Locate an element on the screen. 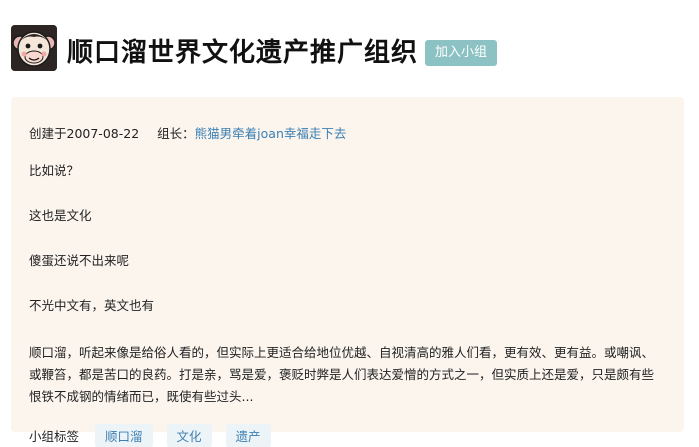 The image size is (699, 447). group-tags: 小组标签 顺口溜 文化 遗产 is located at coordinates (347, 435).